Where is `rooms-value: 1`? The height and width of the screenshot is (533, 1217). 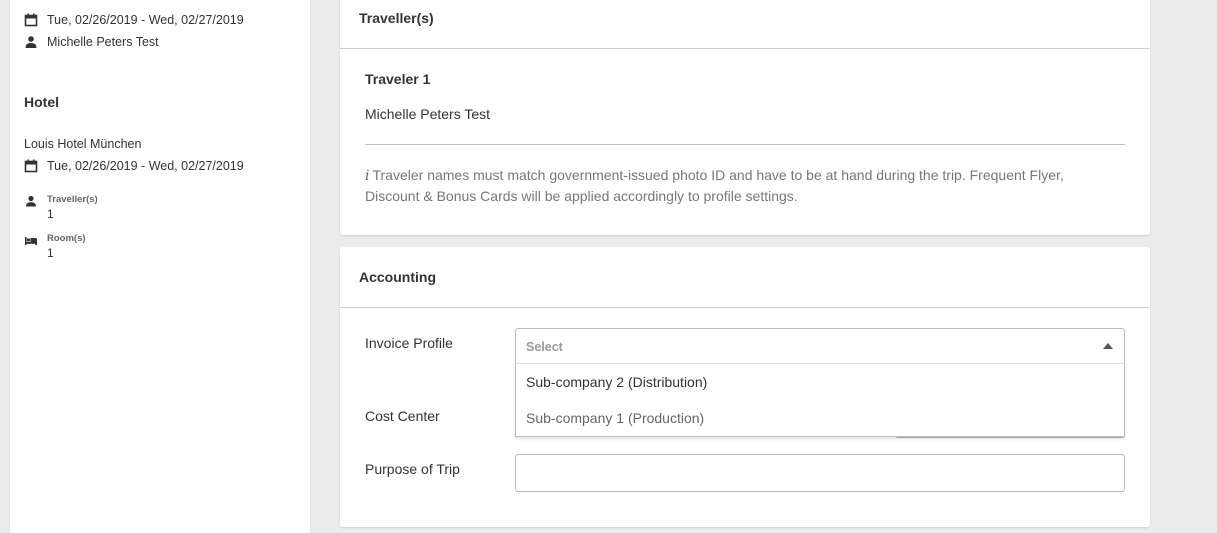
rooms-value: 1 is located at coordinates (50, 253).